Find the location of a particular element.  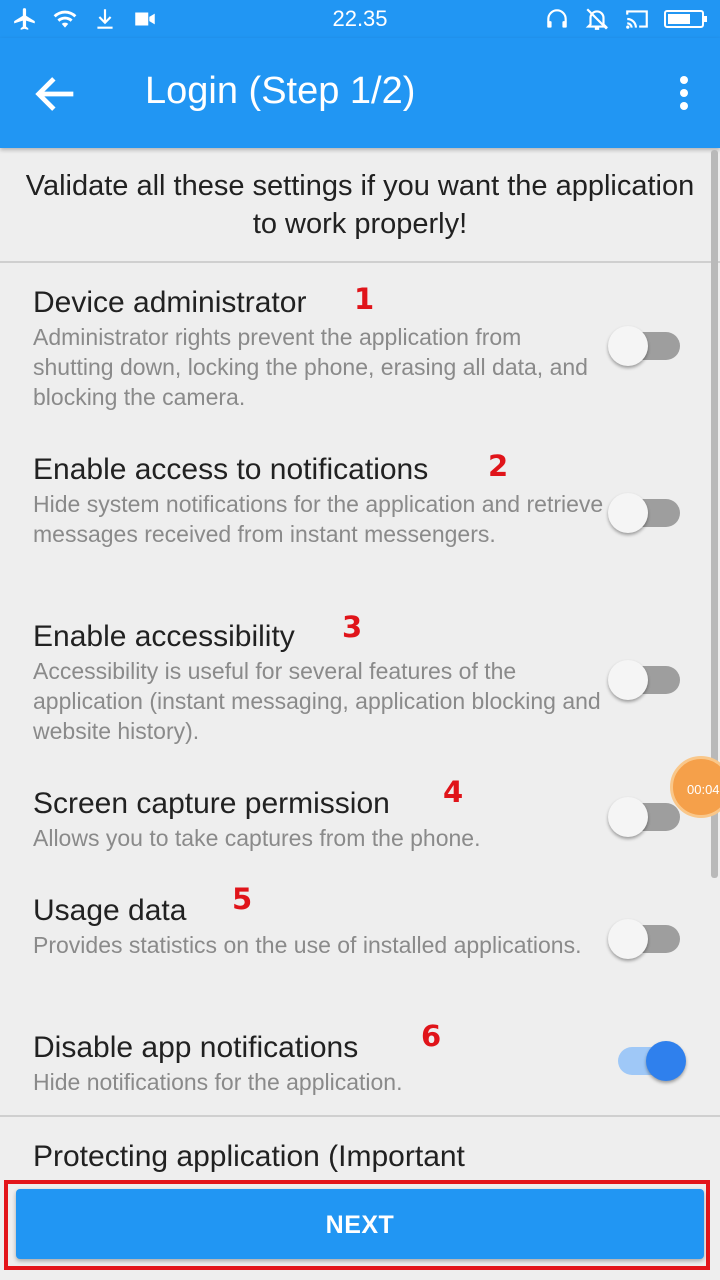

step-marker: 3 is located at coordinates (352, 627).